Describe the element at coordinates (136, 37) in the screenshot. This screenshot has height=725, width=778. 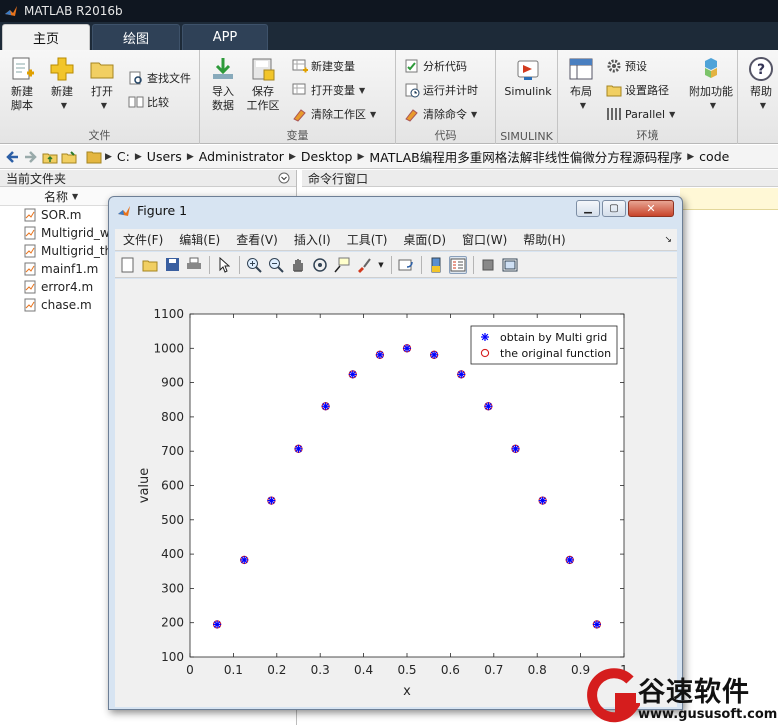
I see `tab-plots: 绘图` at that location.